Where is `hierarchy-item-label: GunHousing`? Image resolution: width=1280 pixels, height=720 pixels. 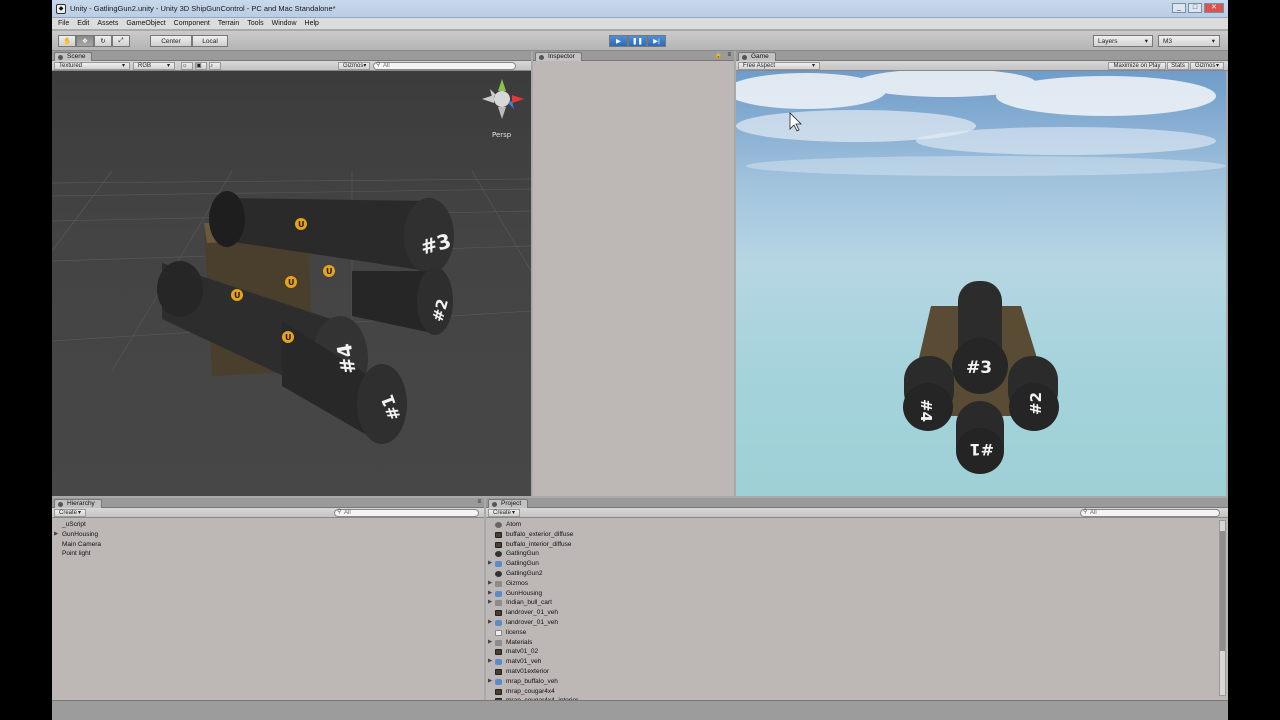 hierarchy-item-label: GunHousing is located at coordinates (80, 534).